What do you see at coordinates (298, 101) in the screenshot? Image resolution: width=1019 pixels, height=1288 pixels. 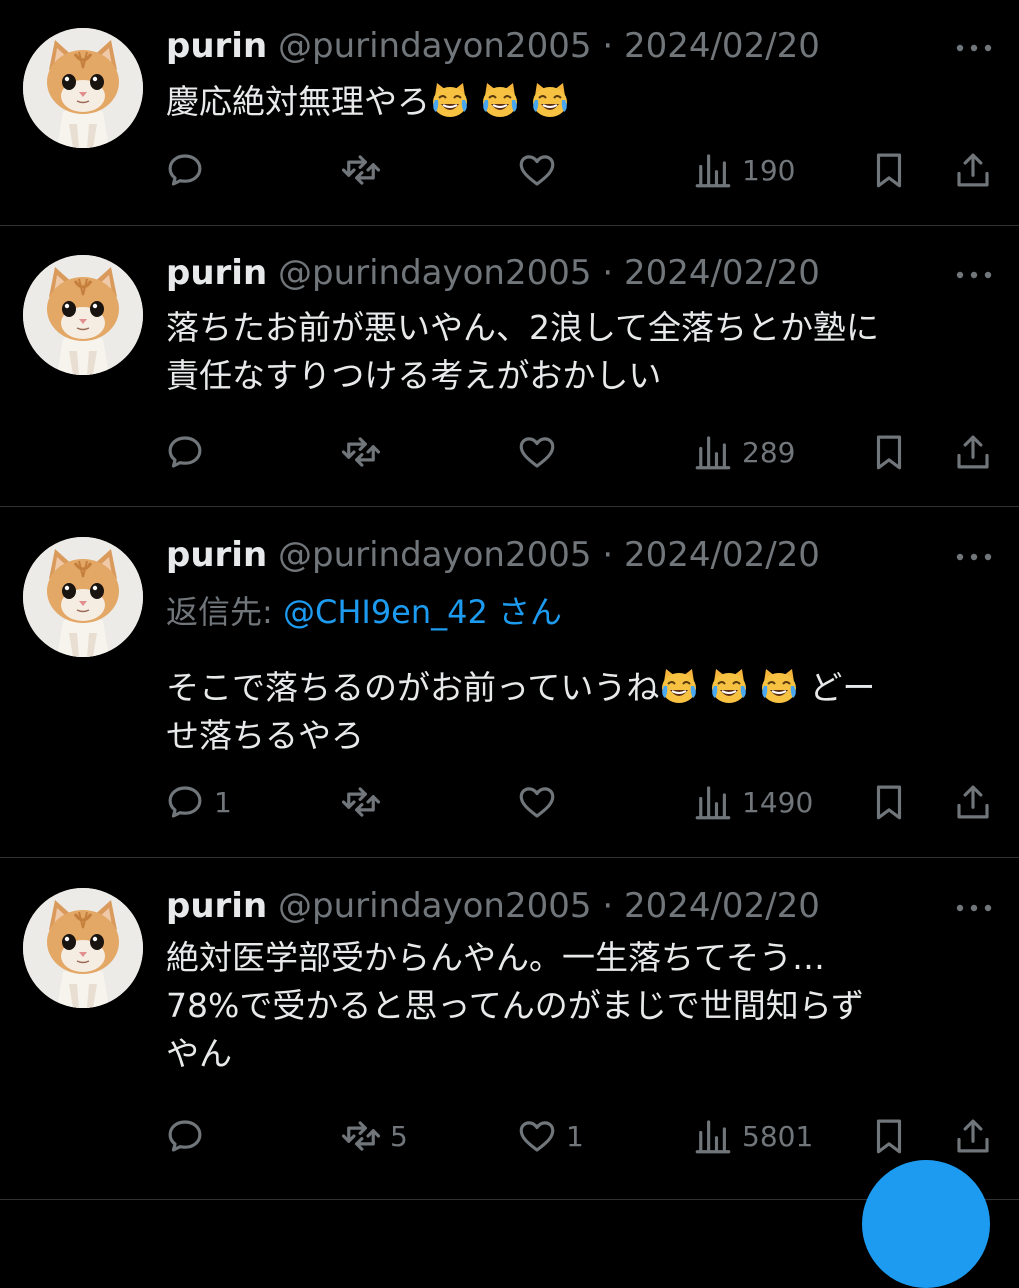 I see `text-segment: 慶応絶対無理やろ` at bounding box center [298, 101].